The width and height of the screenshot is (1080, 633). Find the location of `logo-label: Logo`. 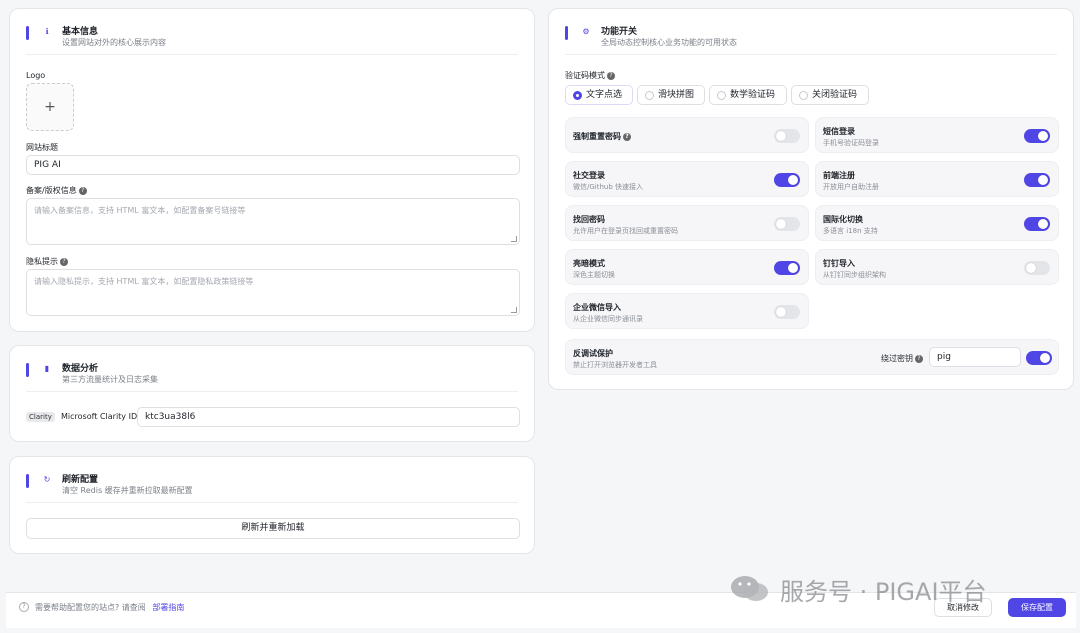

logo-label: Logo is located at coordinates (36, 75).